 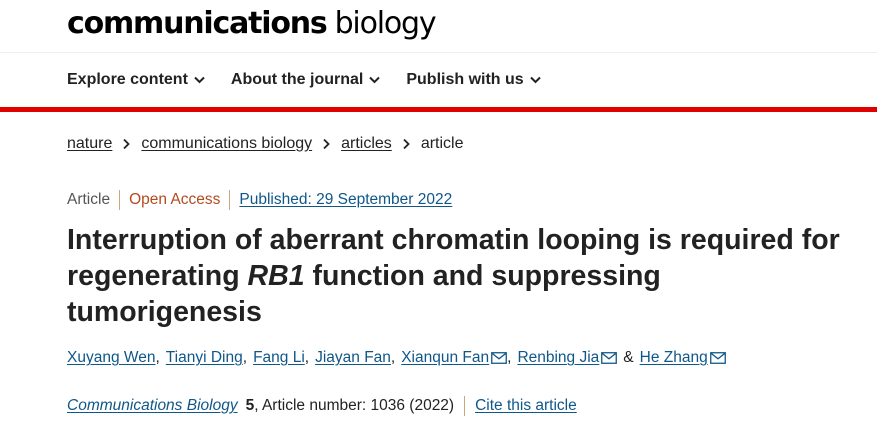 What do you see at coordinates (152, 406) in the screenshot?
I see `journal-link: Communications Biology` at bounding box center [152, 406].